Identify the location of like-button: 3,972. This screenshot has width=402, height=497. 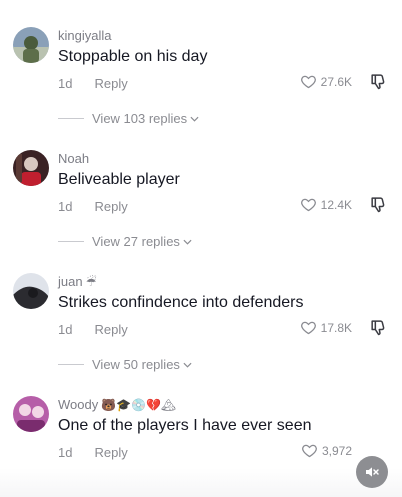
(326, 450).